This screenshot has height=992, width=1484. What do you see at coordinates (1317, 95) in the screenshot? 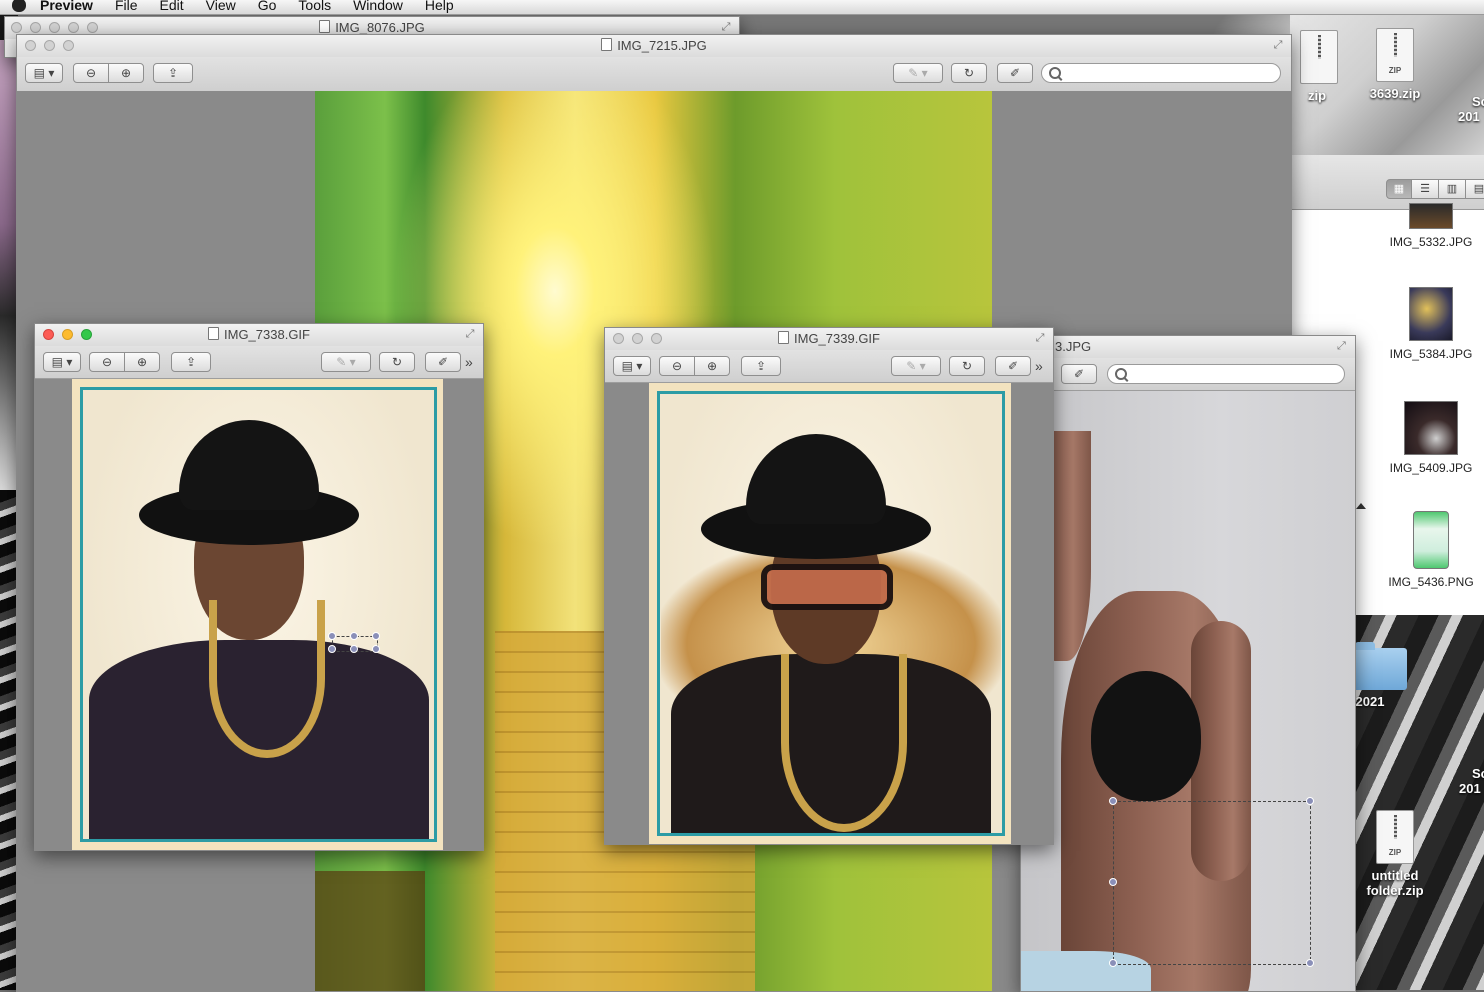
I see `desktop-icon-label: zip` at bounding box center [1317, 95].